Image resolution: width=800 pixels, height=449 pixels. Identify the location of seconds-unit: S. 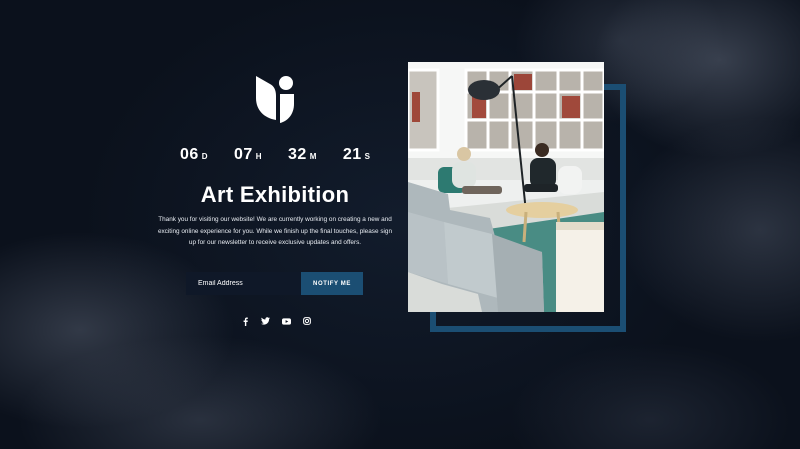
(367, 156).